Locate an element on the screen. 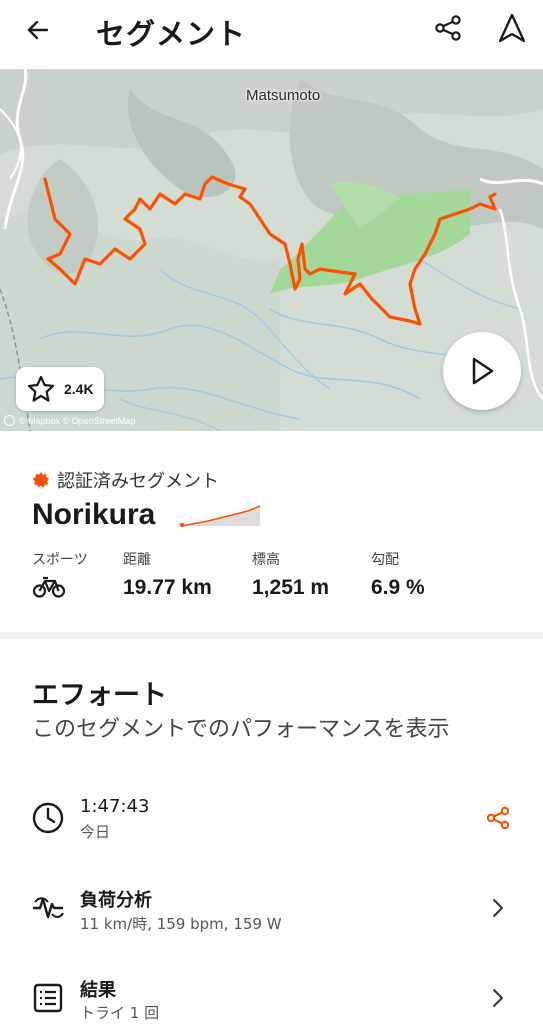 The width and height of the screenshot is (543, 1024). results-chevron is located at coordinates (498, 998).